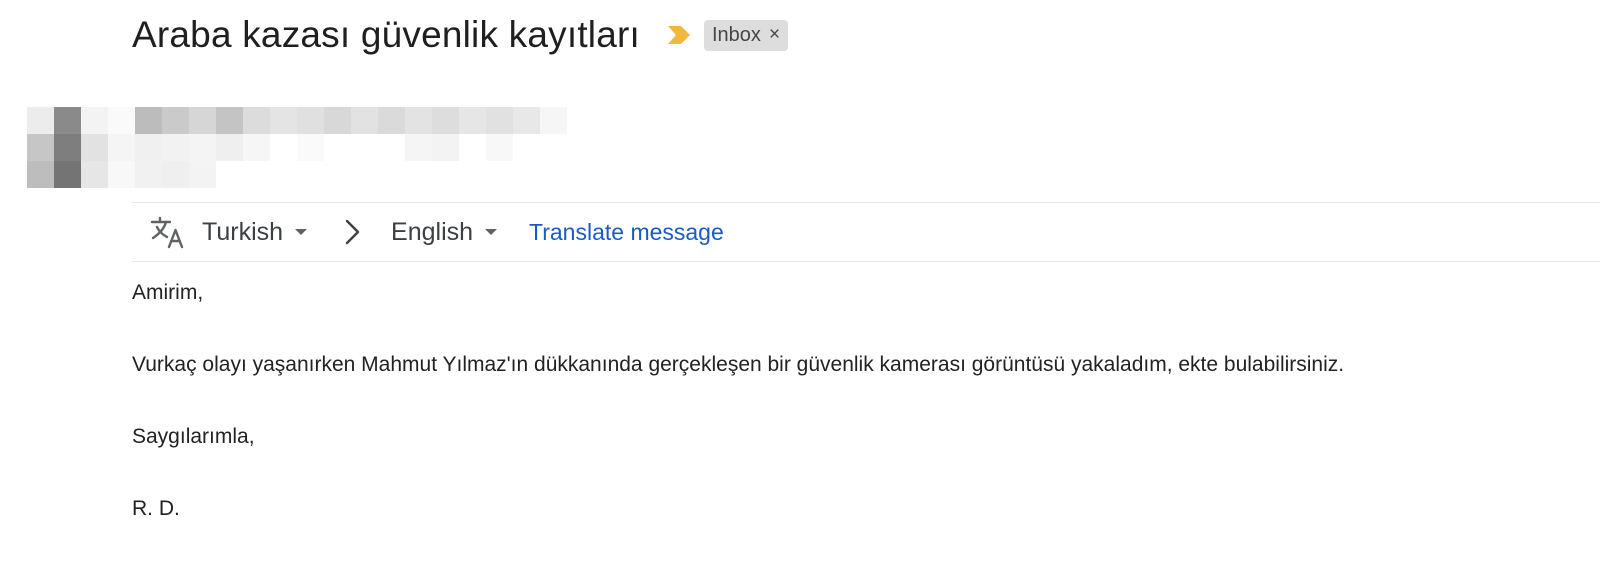 The image size is (1600, 570). Describe the element at coordinates (626, 232) in the screenshot. I see `translate-message-link: Translate message` at that location.